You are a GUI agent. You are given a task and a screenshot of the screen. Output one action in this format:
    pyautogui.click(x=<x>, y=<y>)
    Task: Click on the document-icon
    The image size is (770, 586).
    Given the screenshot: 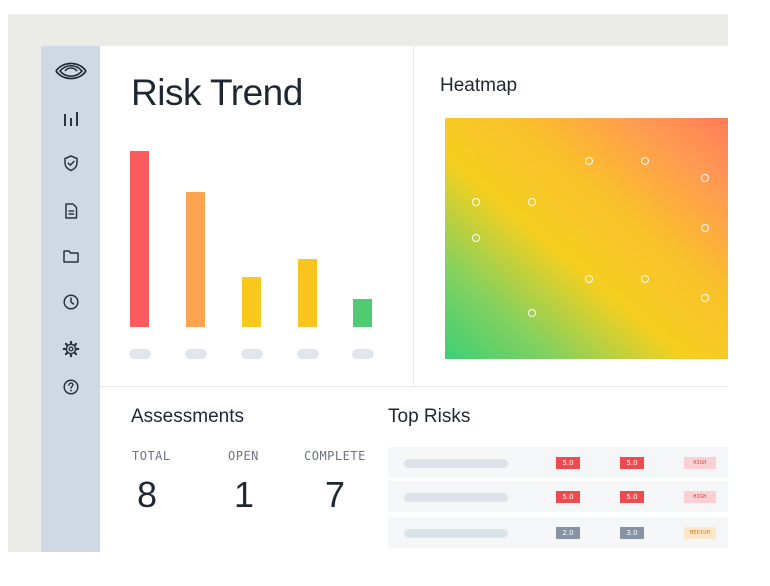 What is the action you would take?
    pyautogui.click(x=70, y=211)
    